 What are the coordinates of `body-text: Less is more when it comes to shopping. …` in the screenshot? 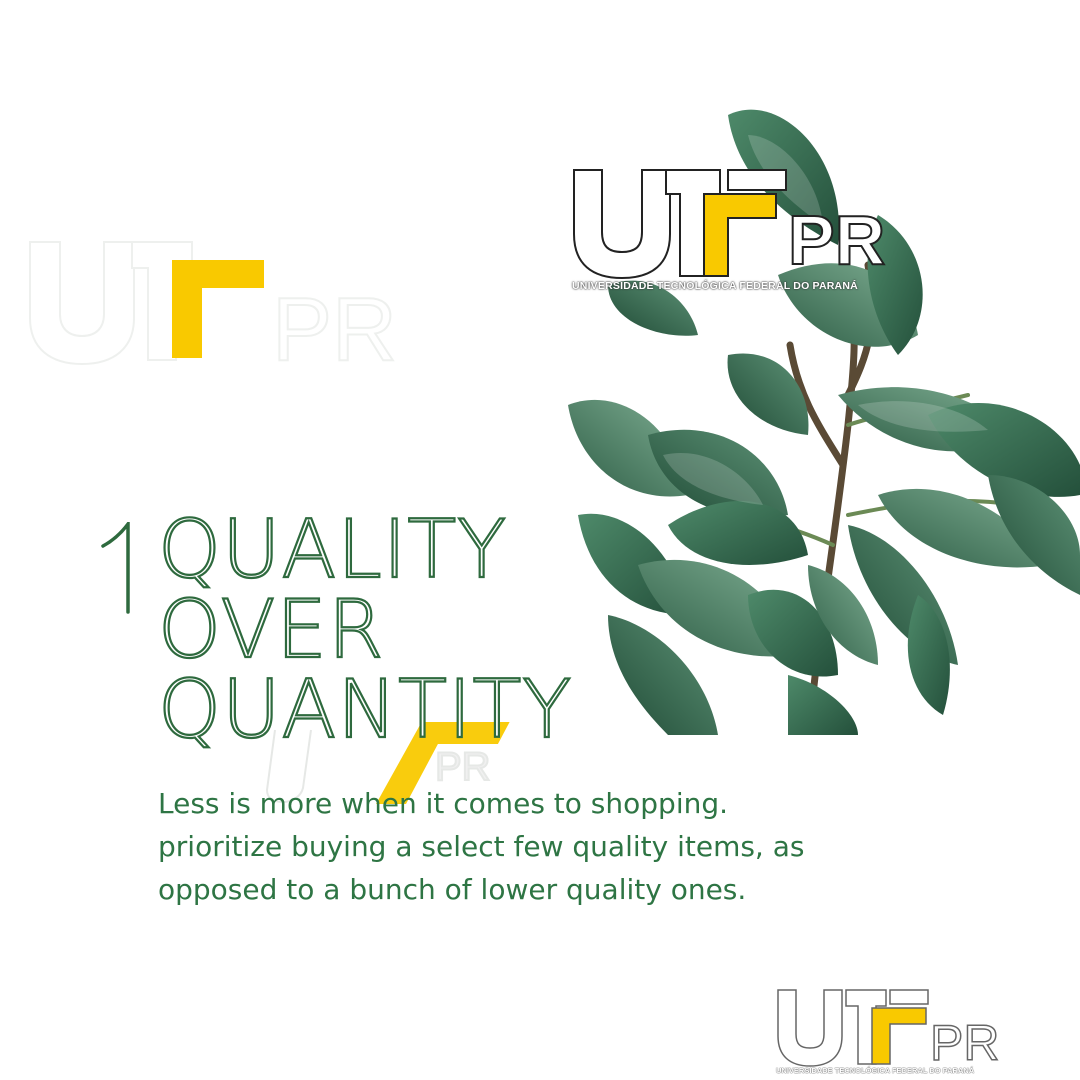 It's located at (481, 846).